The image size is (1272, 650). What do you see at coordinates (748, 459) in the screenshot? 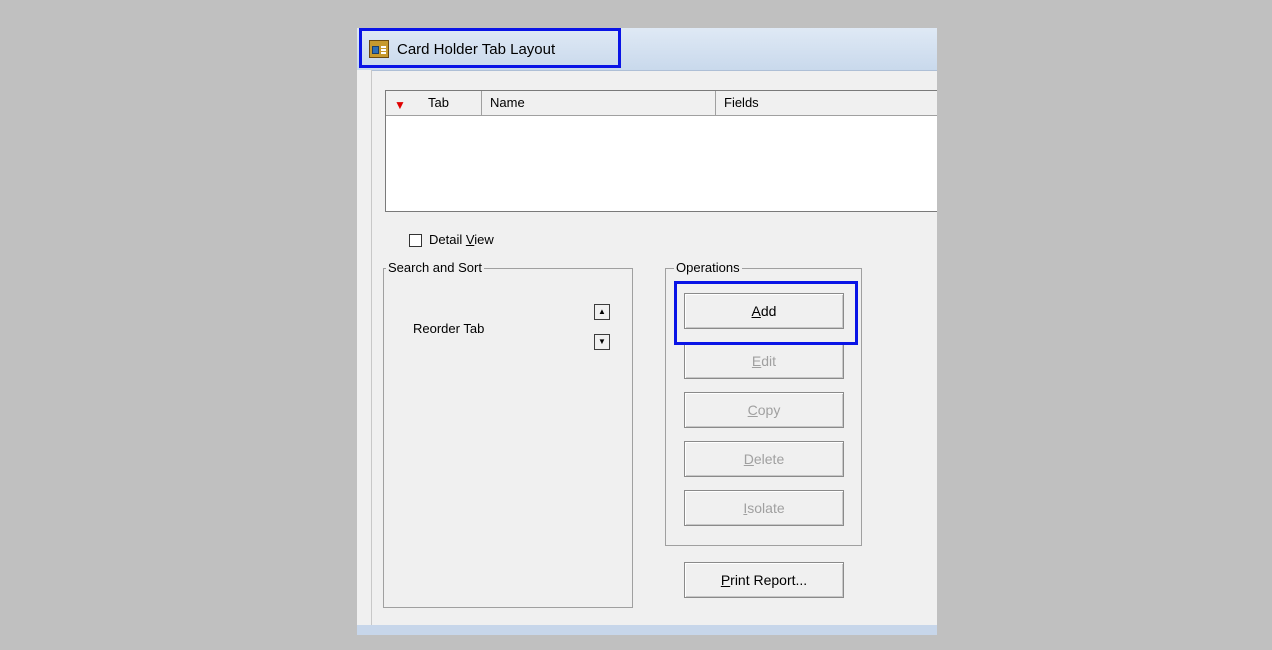
I see `delete-mnemonic: D` at bounding box center [748, 459].